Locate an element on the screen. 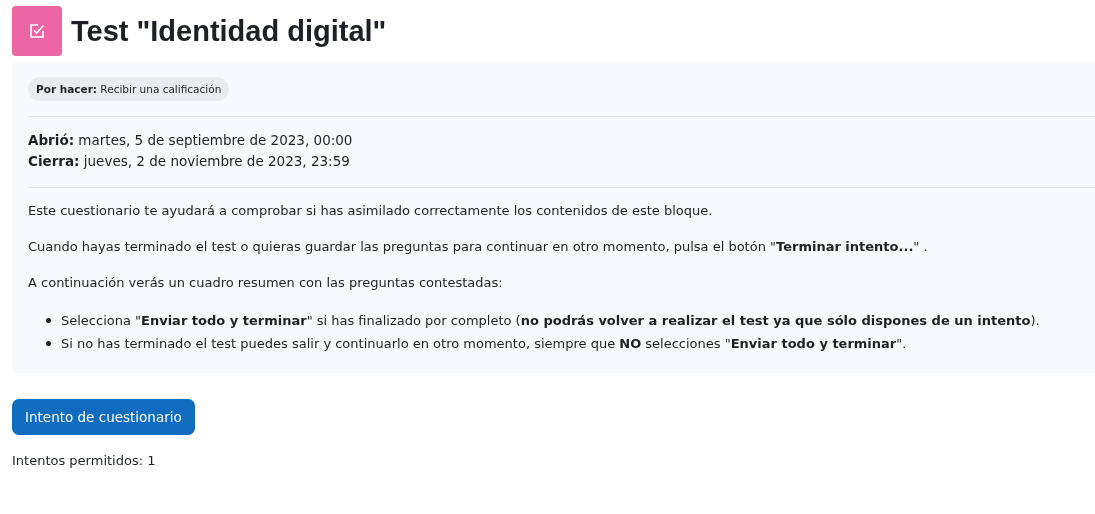  date-line: Cierra: jueves, 2 de noviembre de 2023, 23:59 is located at coordinates (189, 161).